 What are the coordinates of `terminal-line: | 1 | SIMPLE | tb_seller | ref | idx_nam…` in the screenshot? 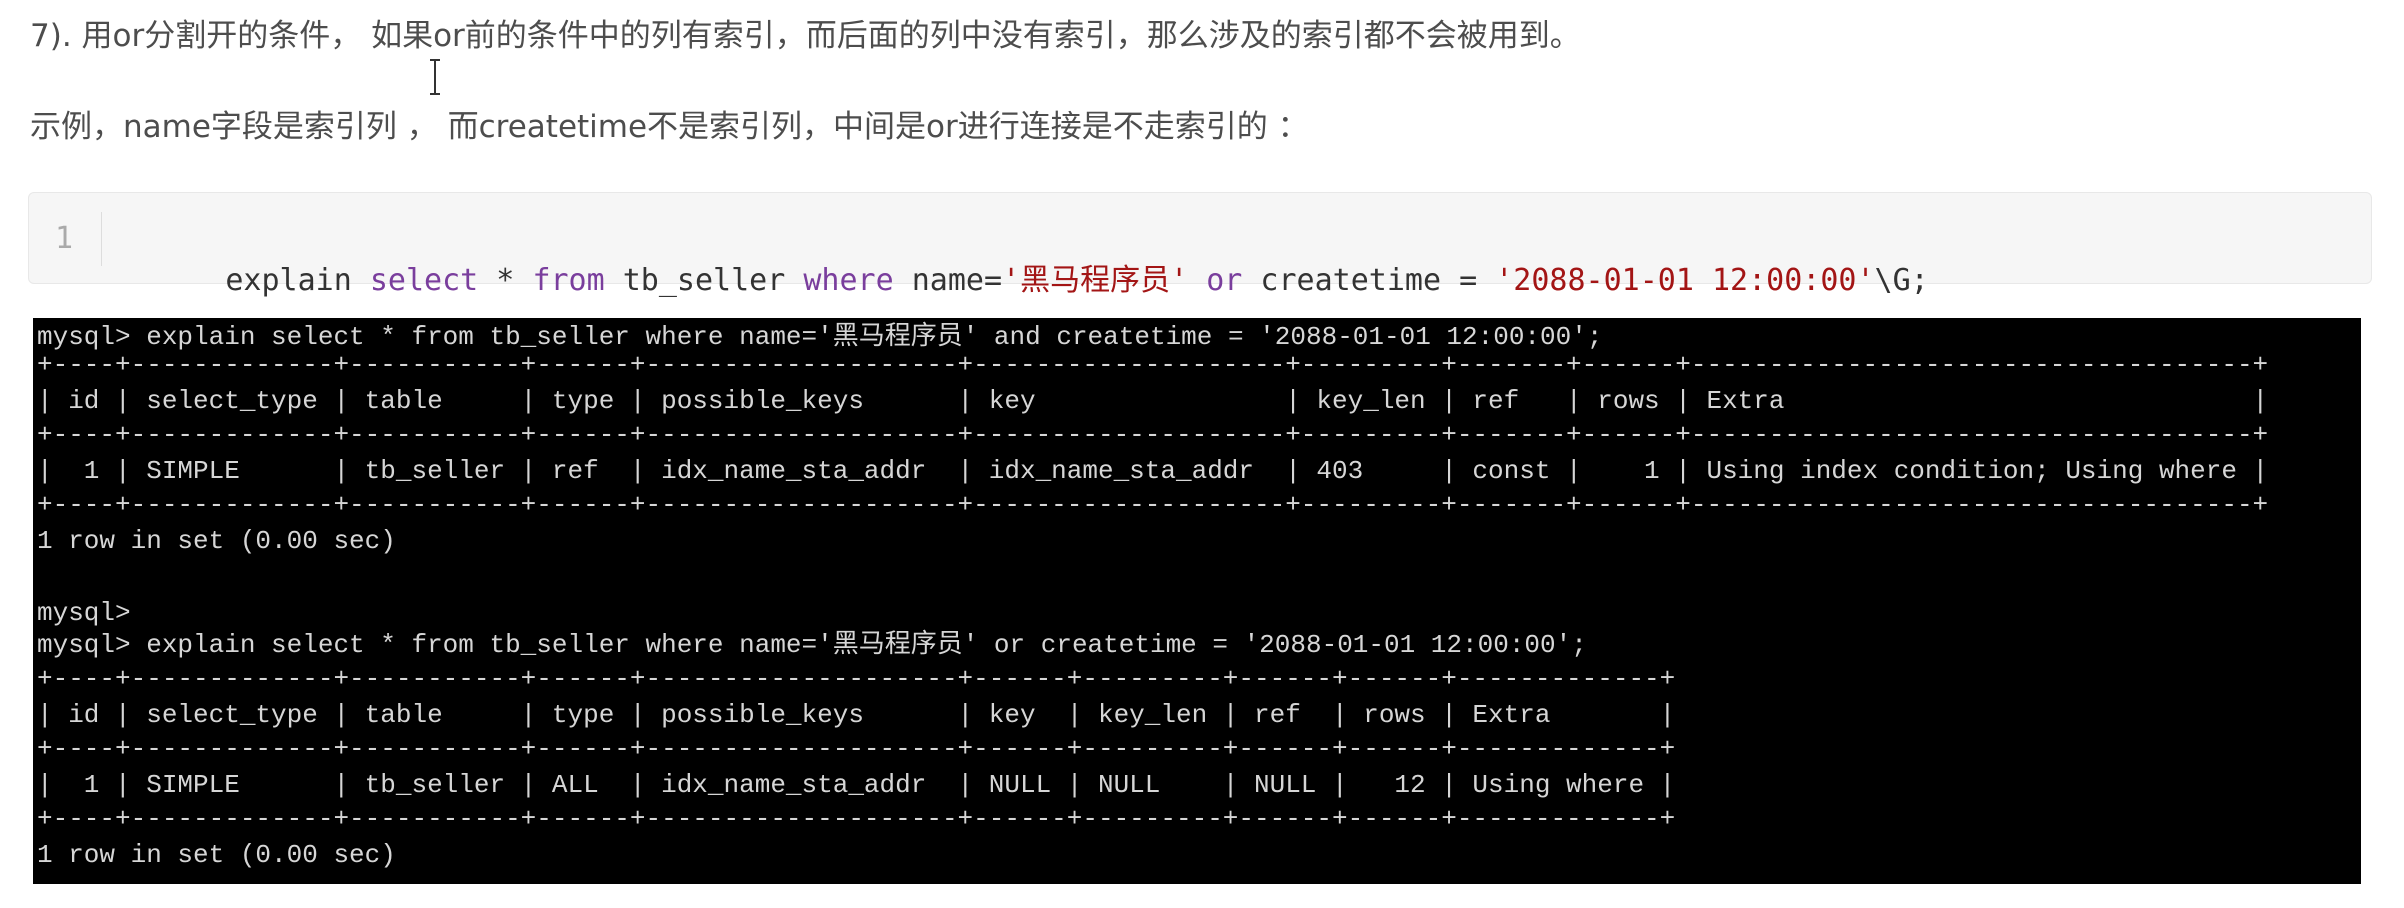 It's located at (1153, 471).